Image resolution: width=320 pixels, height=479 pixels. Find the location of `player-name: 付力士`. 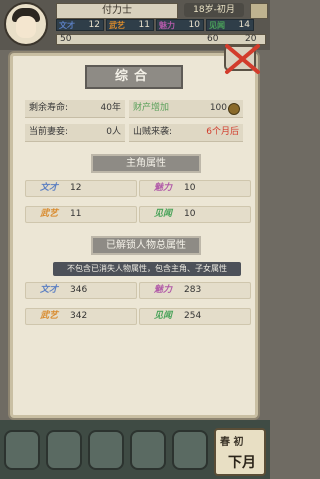

player-name: 付力士 is located at coordinates (117, 11).